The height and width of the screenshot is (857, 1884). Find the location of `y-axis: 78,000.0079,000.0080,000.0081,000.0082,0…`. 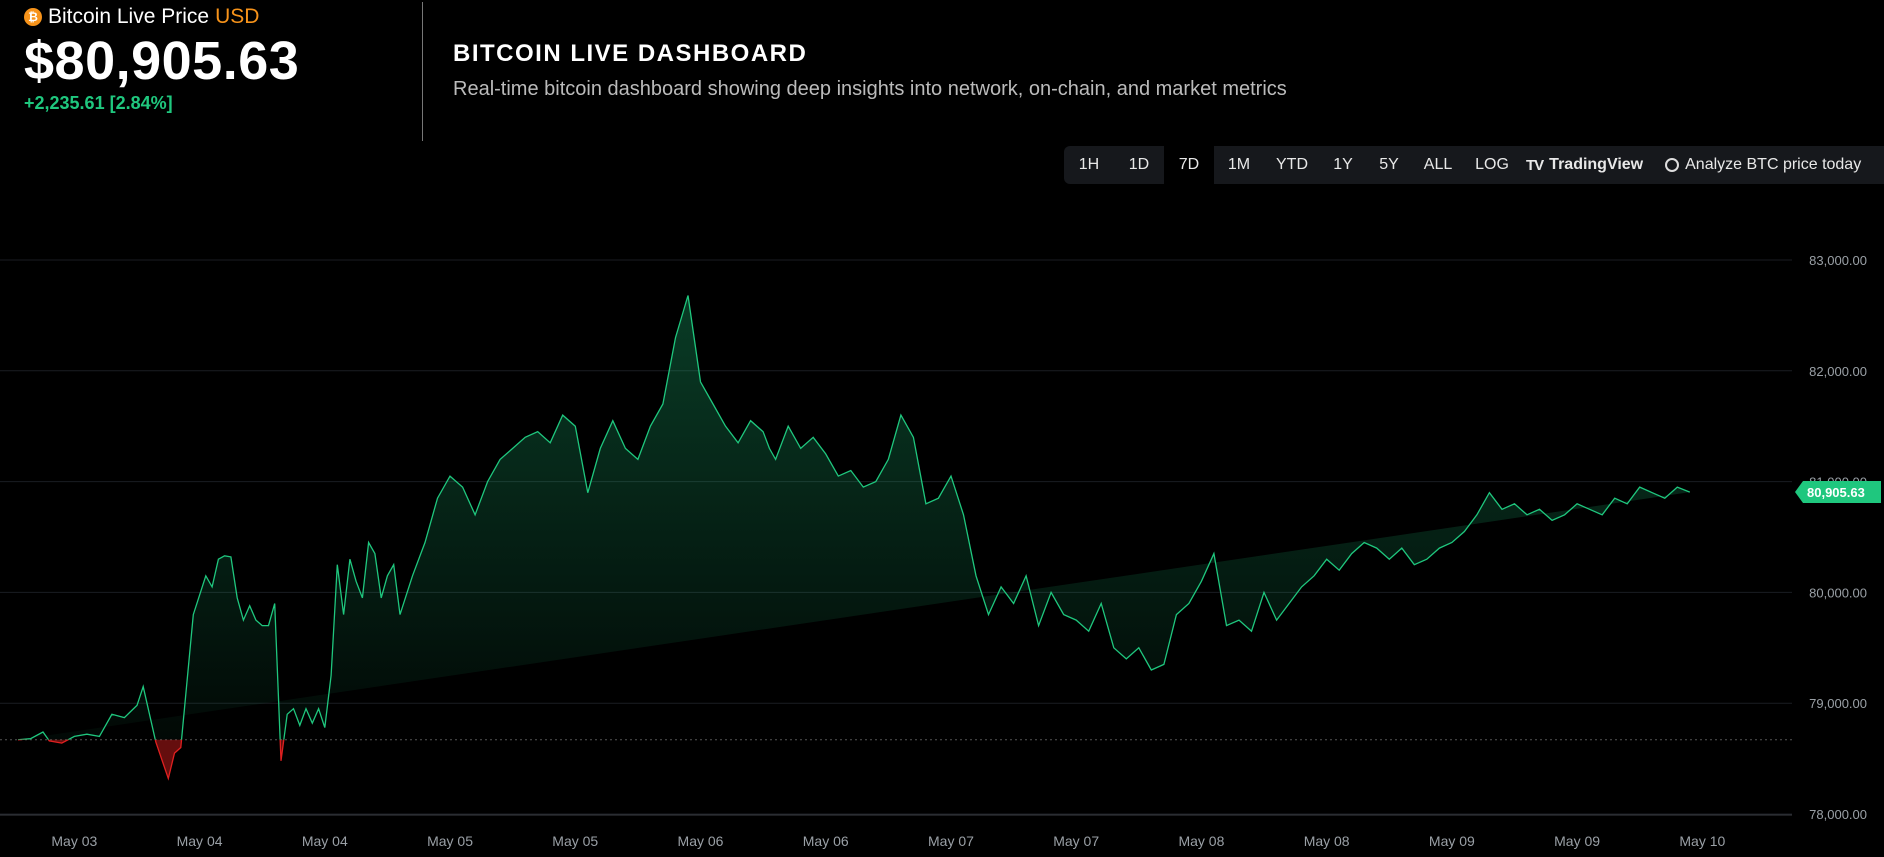

y-axis: 78,000.0079,000.0080,000.0081,000.0082,0… is located at coordinates (1838, 537).